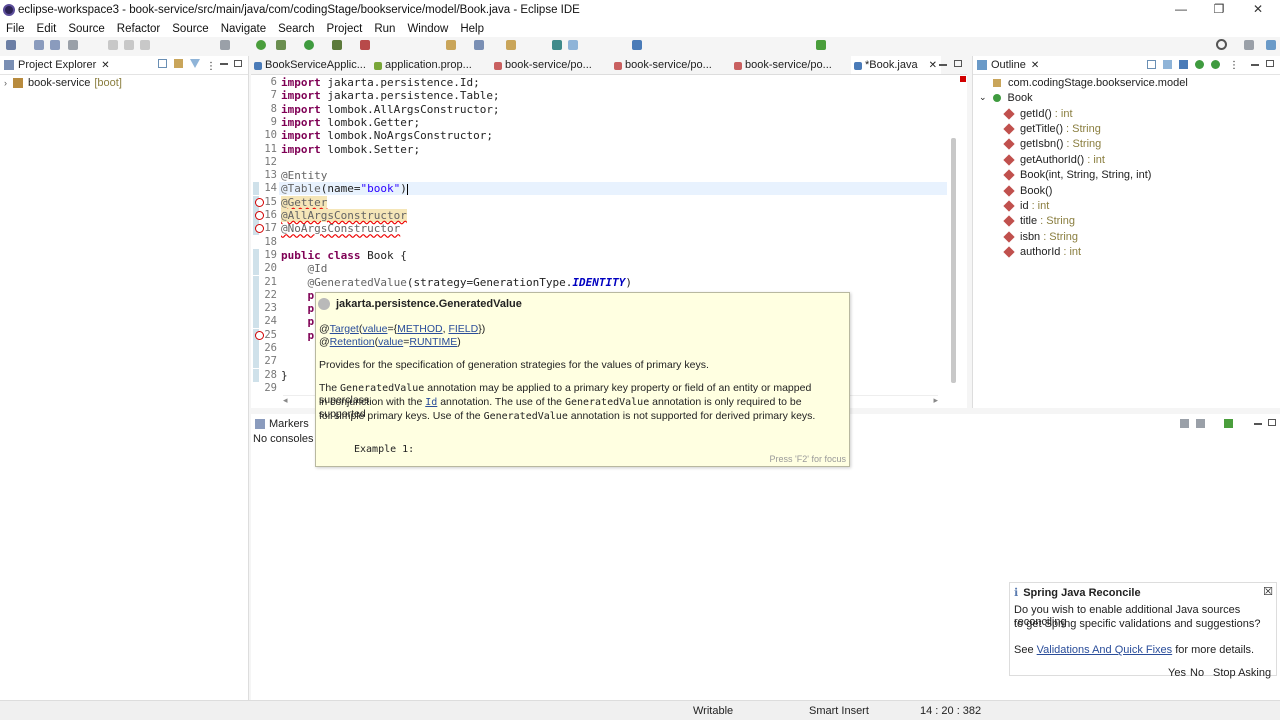 The height and width of the screenshot is (720, 1280). Describe the element at coordinates (1219, 10) in the screenshot. I see `maximize-button: ❐` at that location.